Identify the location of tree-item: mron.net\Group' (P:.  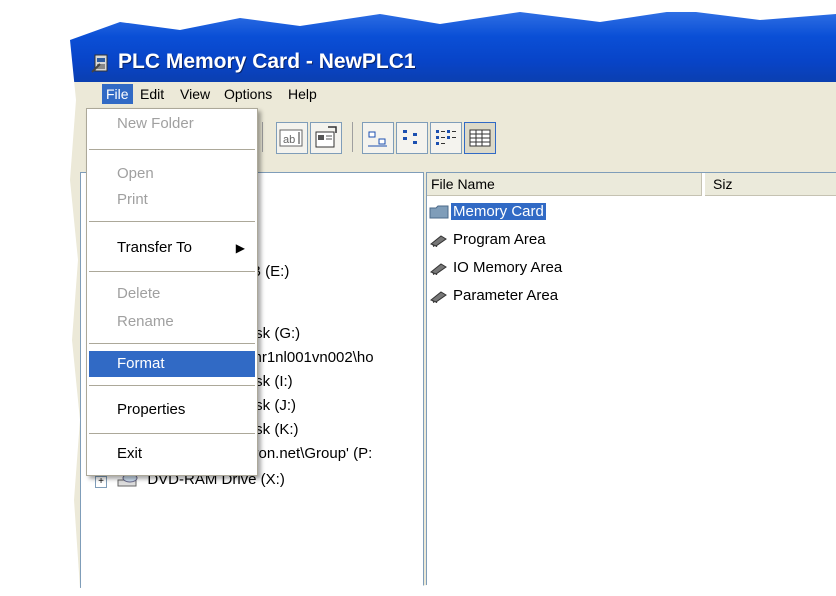
(306, 453).